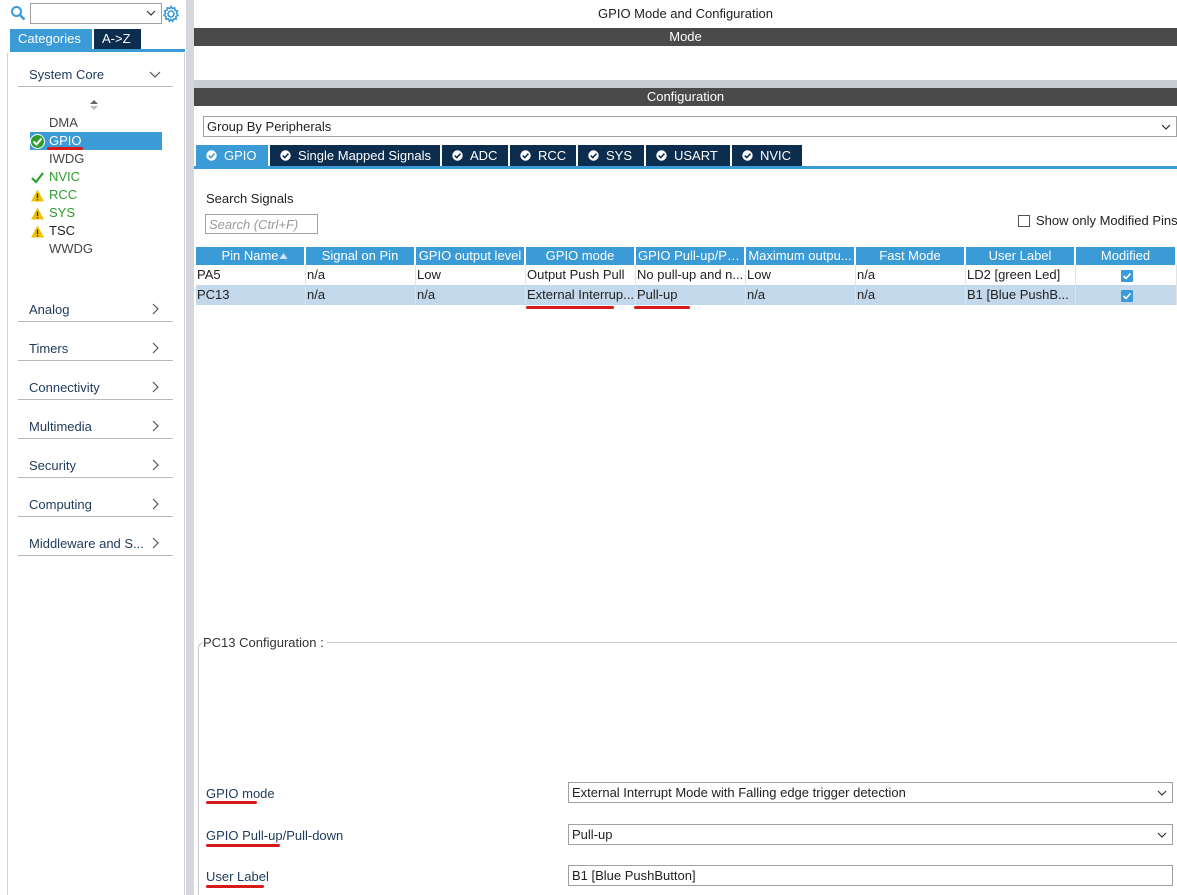 Image resolution: width=1177 pixels, height=895 pixels. I want to click on sidebar-item-label: IWDG, so click(67, 158).